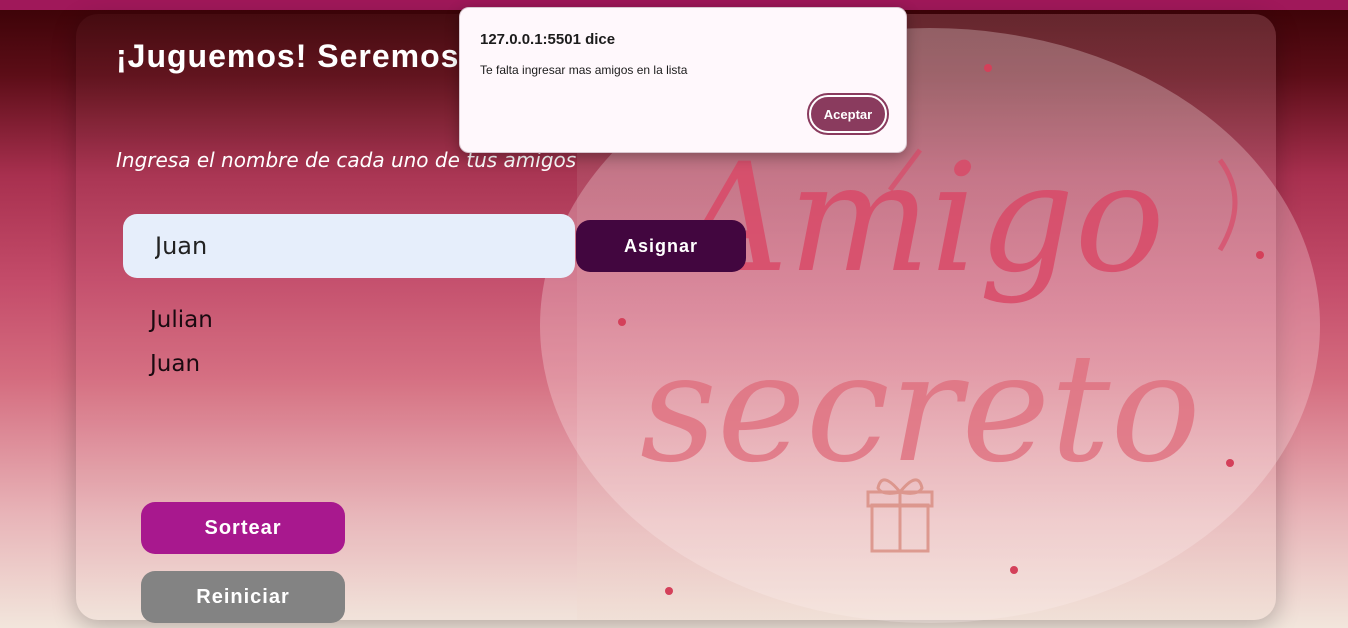 The image size is (1348, 628). I want to click on accept-button: Aceptar, so click(848, 114).